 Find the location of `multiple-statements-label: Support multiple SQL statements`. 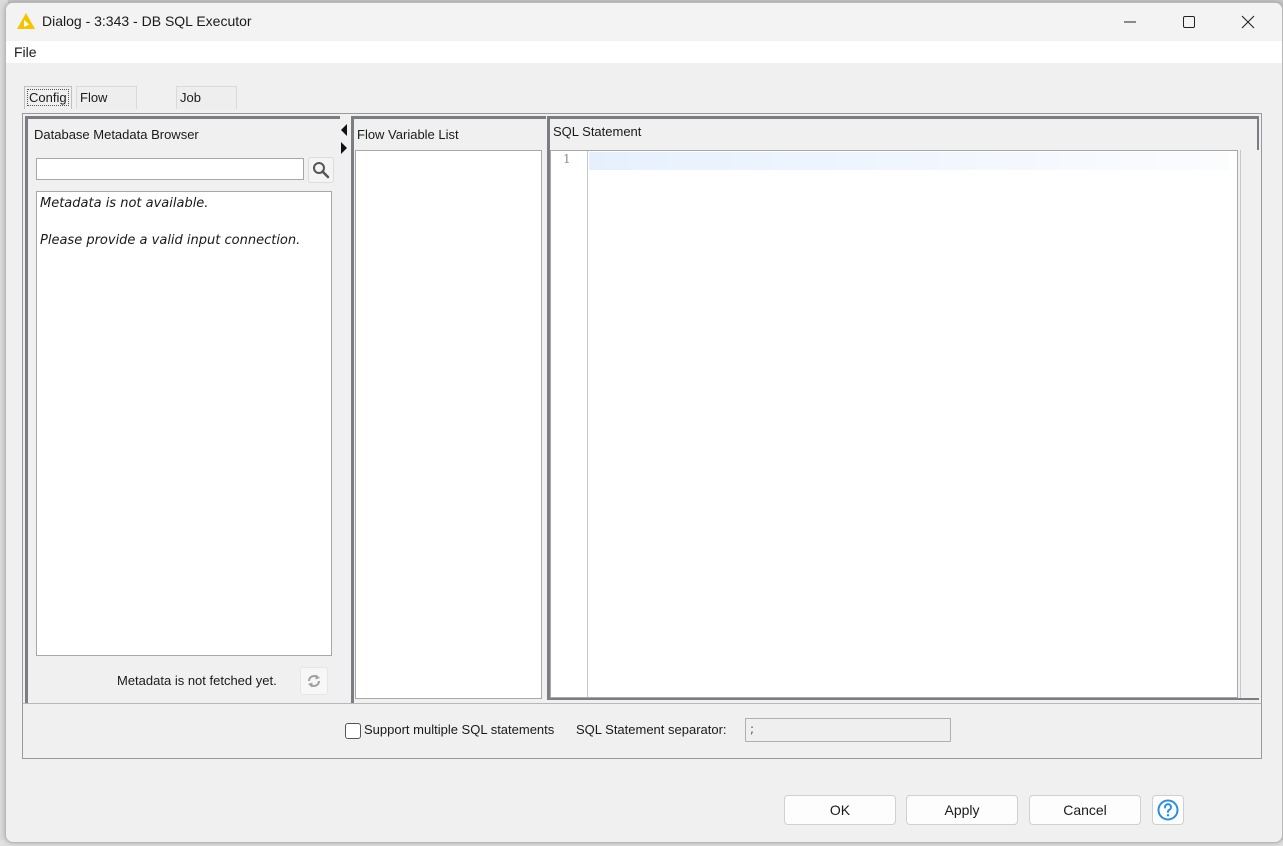

multiple-statements-label: Support multiple SQL statements is located at coordinates (459, 729).